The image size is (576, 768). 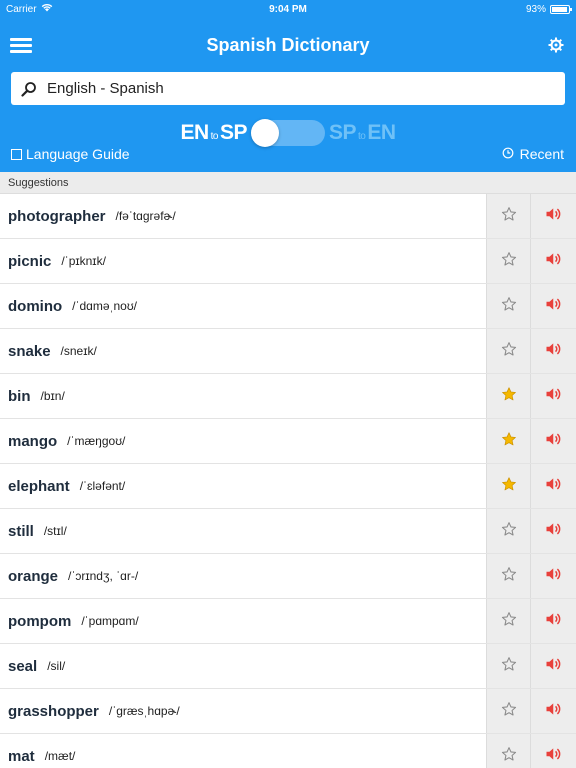 I want to click on word-text: mango, so click(x=33, y=441).